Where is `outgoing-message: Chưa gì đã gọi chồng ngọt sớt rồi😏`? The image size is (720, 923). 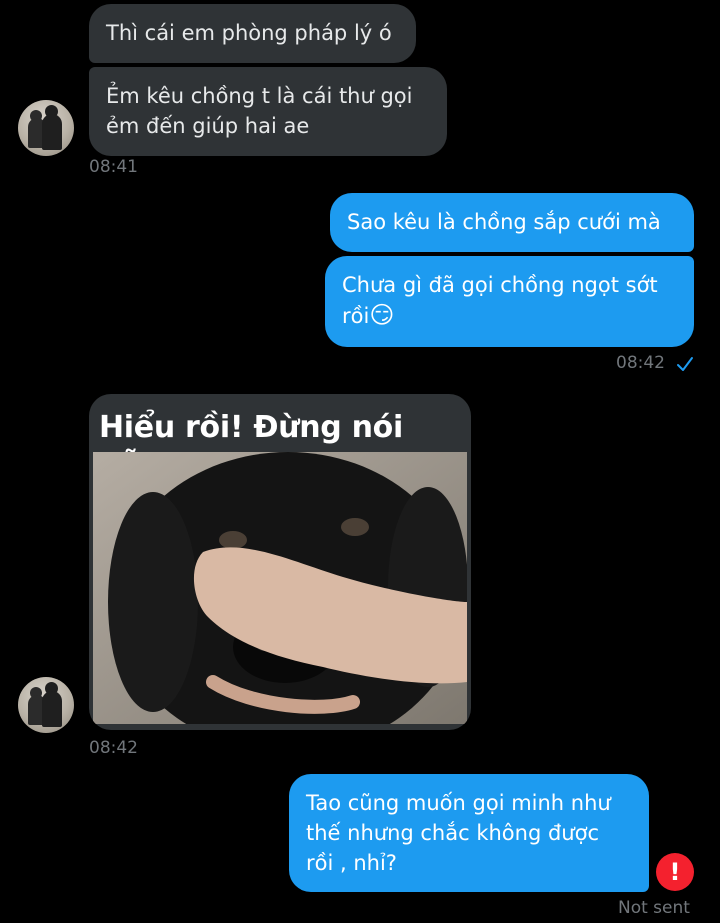
outgoing-message: Chưa gì đã gọi chồng ngọt sớt rồi😏 is located at coordinates (509, 301).